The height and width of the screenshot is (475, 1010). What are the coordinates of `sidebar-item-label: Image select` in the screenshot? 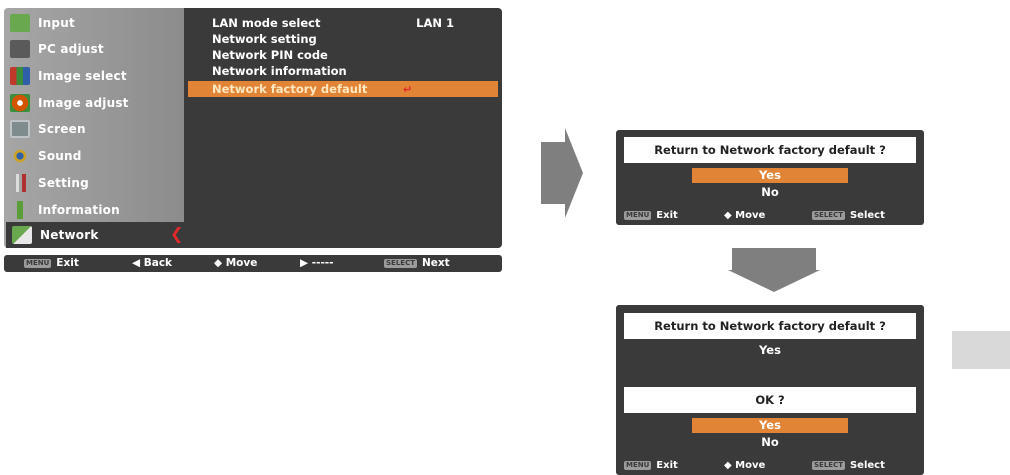 It's located at (82, 76).